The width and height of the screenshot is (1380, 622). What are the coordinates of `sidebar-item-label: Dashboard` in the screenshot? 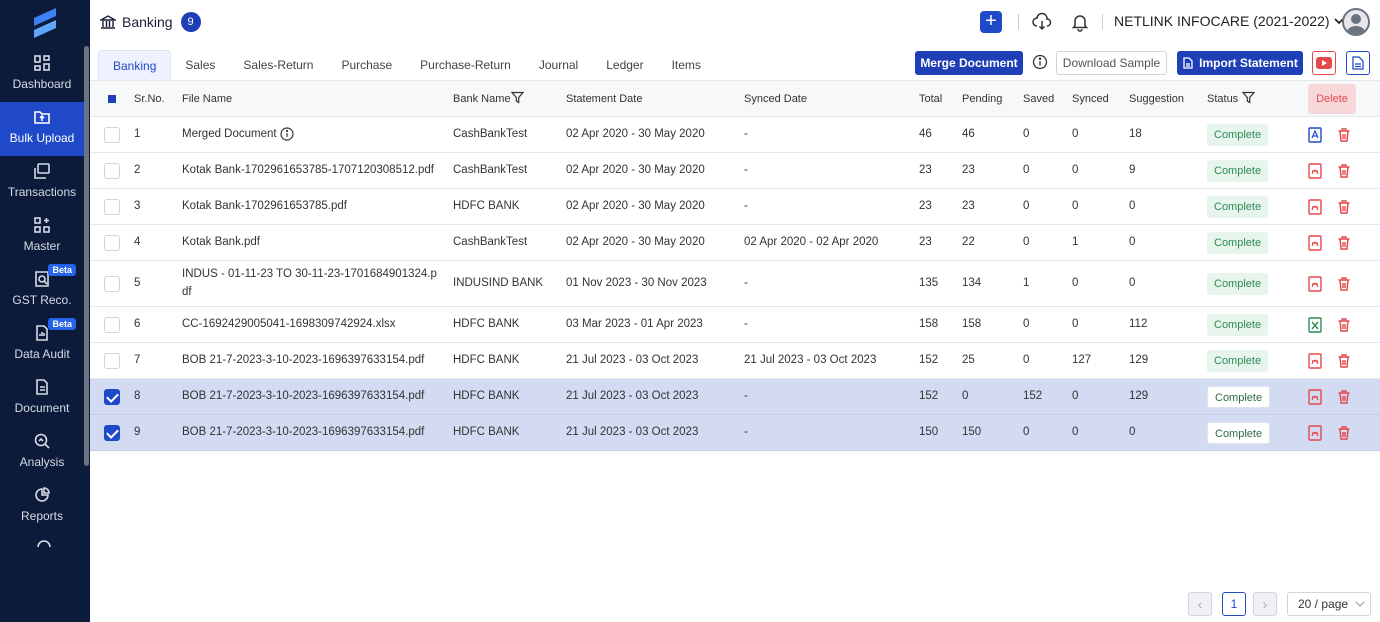 It's located at (42, 84).